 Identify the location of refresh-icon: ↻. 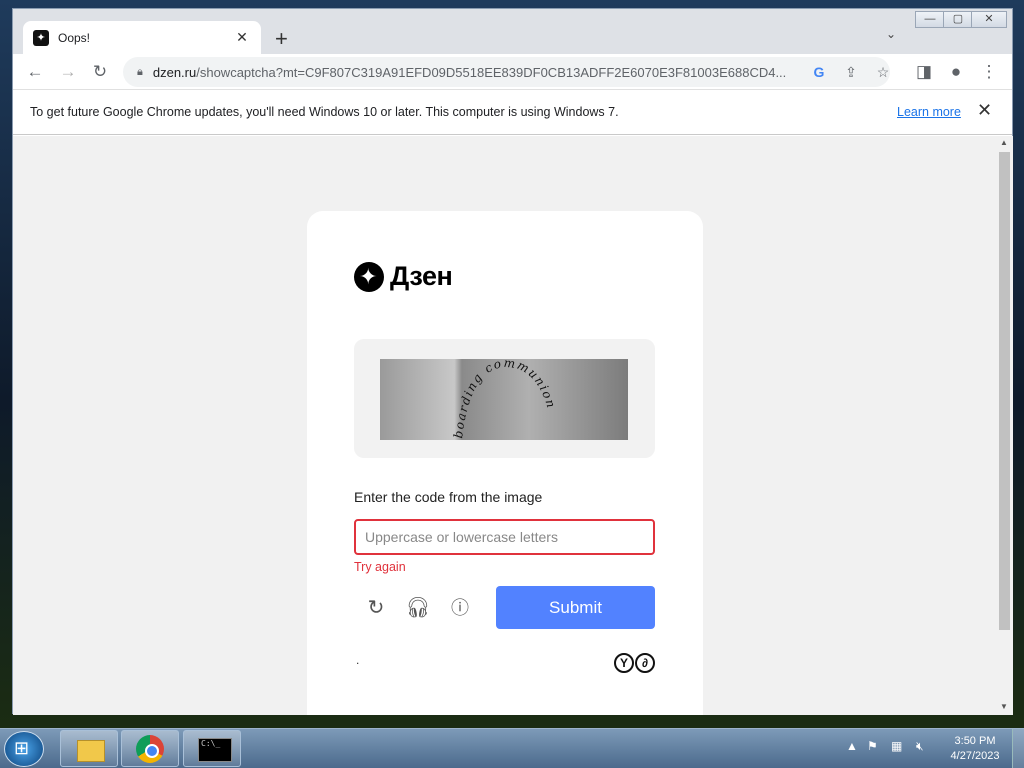
(376, 608).